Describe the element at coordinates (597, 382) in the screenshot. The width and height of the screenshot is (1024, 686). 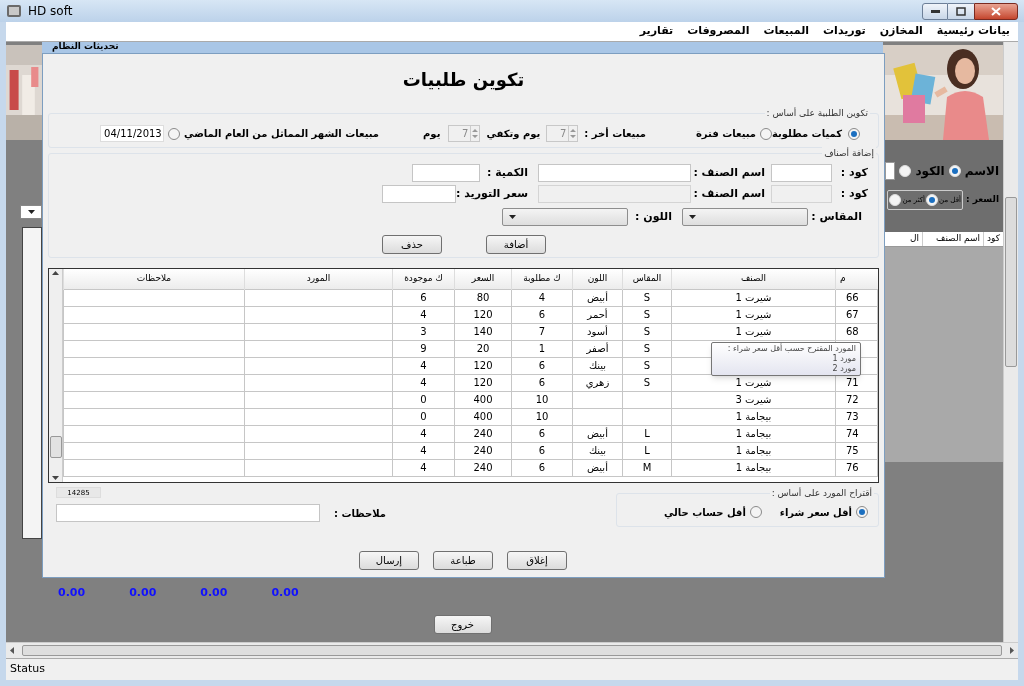
I see `table-cell: زهري` at that location.